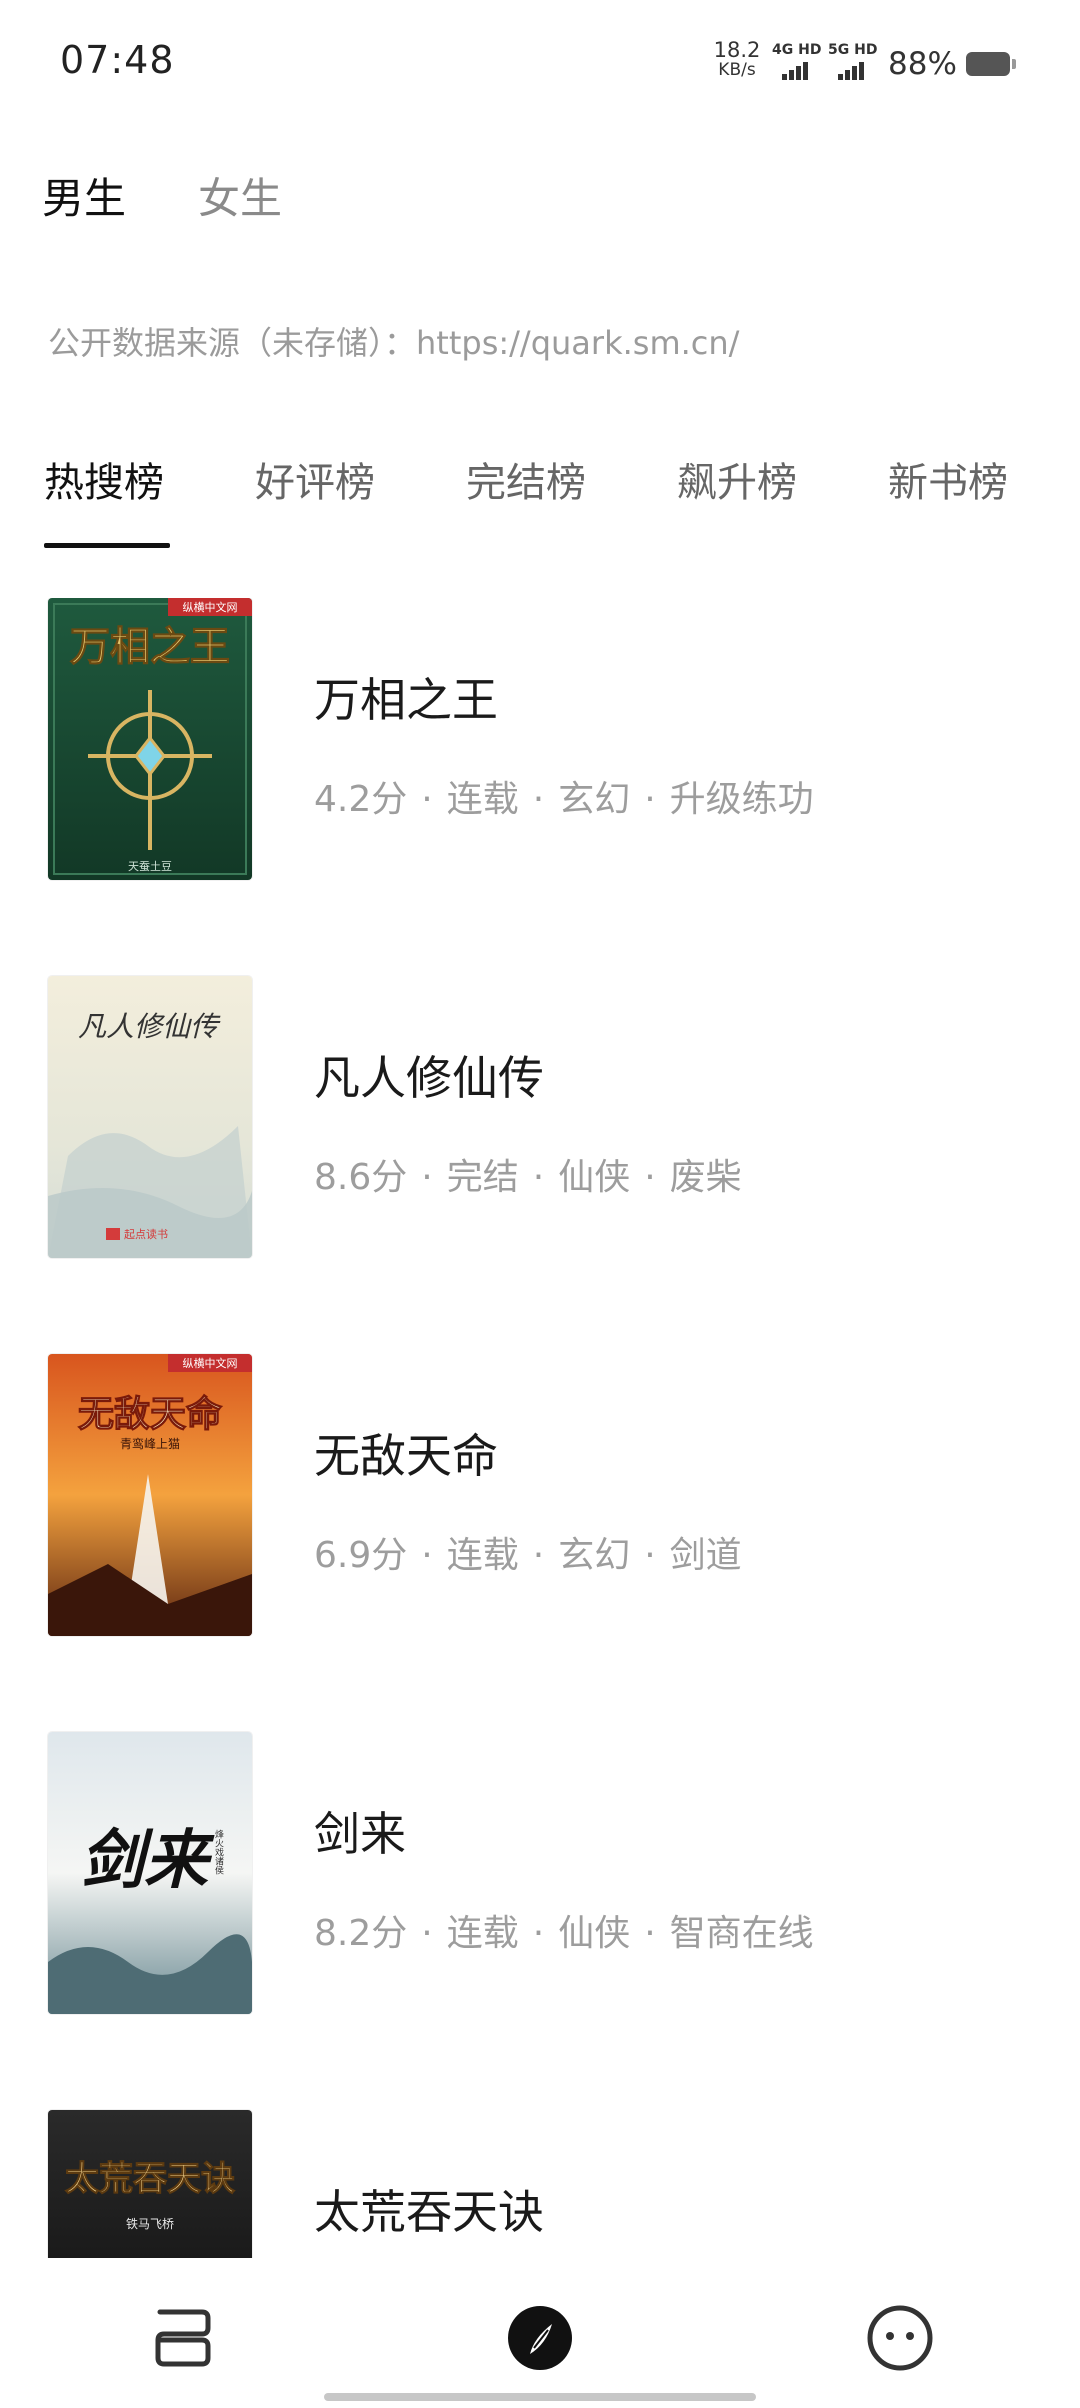  What do you see at coordinates (406, 1456) in the screenshot?
I see `book-title: 无敌天命` at bounding box center [406, 1456].